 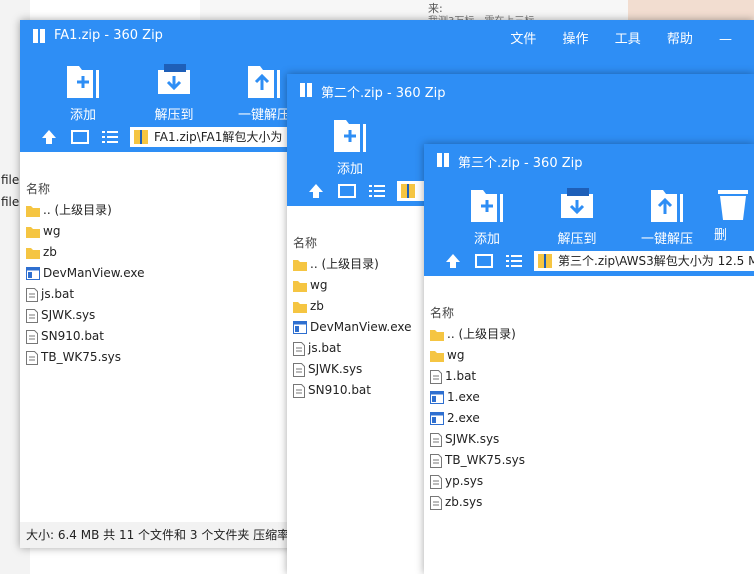 What do you see at coordinates (520, 163) in the screenshot?
I see `window-title: 第三个.zip - 360 Zip` at bounding box center [520, 163].